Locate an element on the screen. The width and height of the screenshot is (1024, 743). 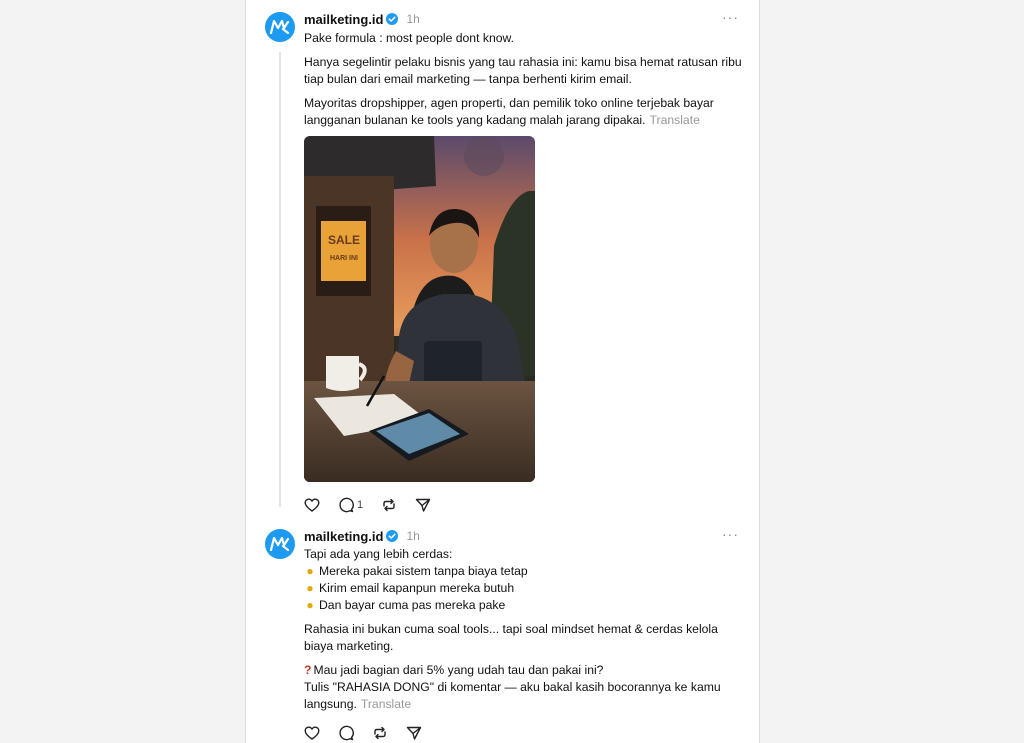
post-actions is located at coordinates (372, 733).